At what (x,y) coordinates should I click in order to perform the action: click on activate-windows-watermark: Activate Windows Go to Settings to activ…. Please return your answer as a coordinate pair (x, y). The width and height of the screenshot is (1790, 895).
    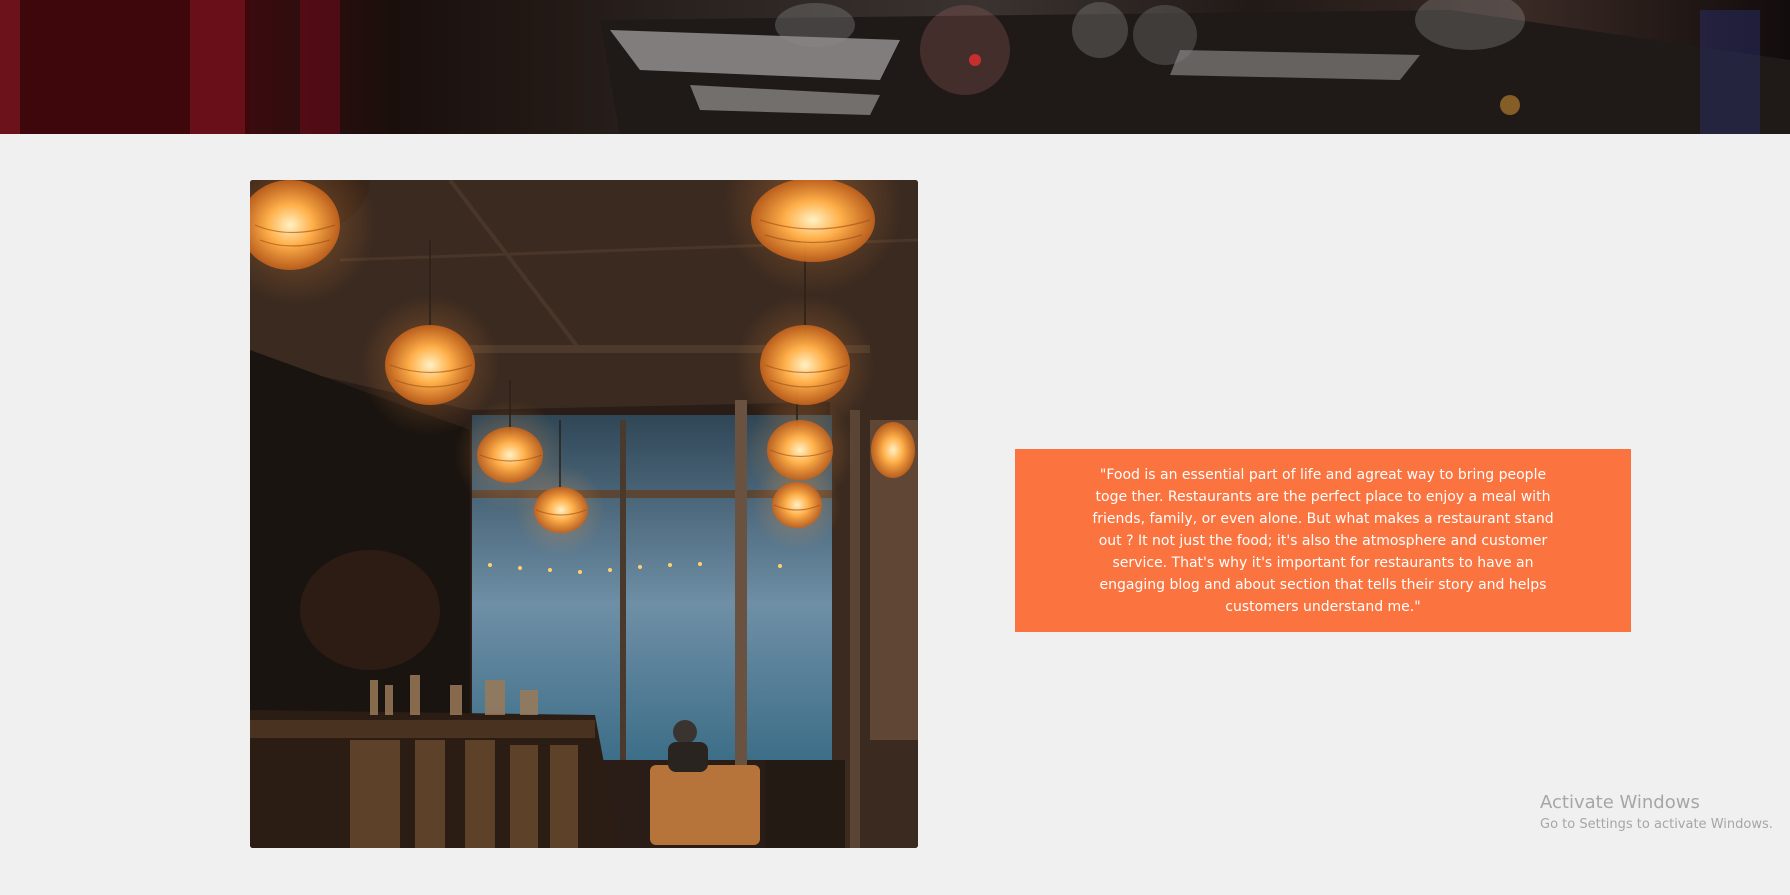
    Looking at the image, I should click on (1656, 813).